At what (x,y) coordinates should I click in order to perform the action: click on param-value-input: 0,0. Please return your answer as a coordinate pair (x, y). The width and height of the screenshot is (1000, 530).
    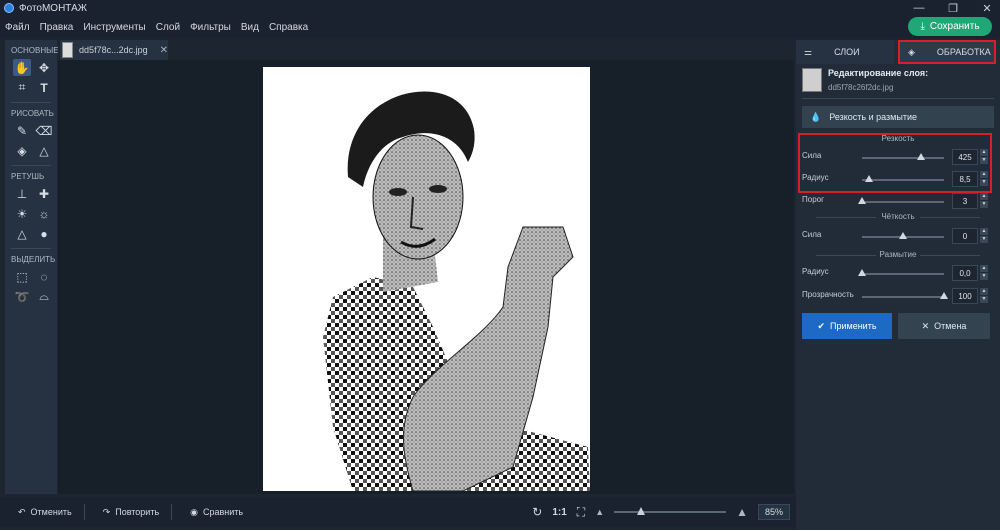
    Looking at the image, I should click on (965, 273).